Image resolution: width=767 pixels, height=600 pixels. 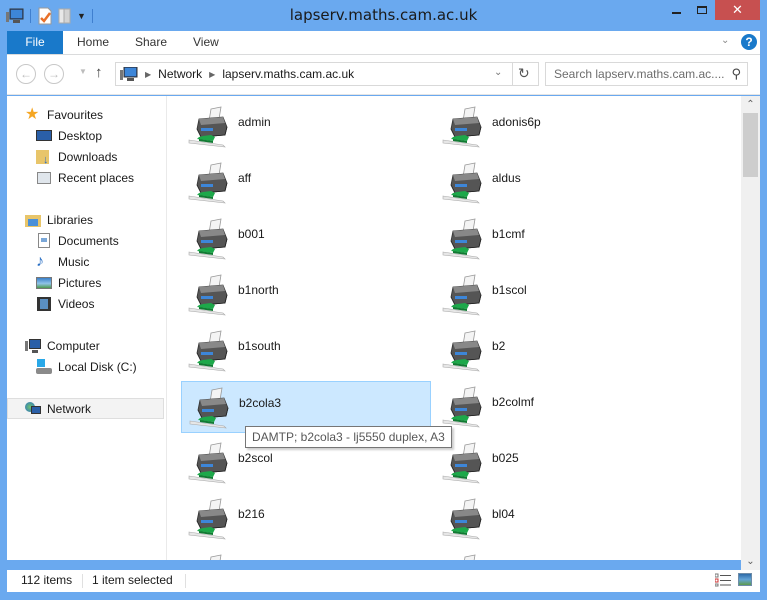 I want to click on details-view-icon, so click(x=723, y=580).